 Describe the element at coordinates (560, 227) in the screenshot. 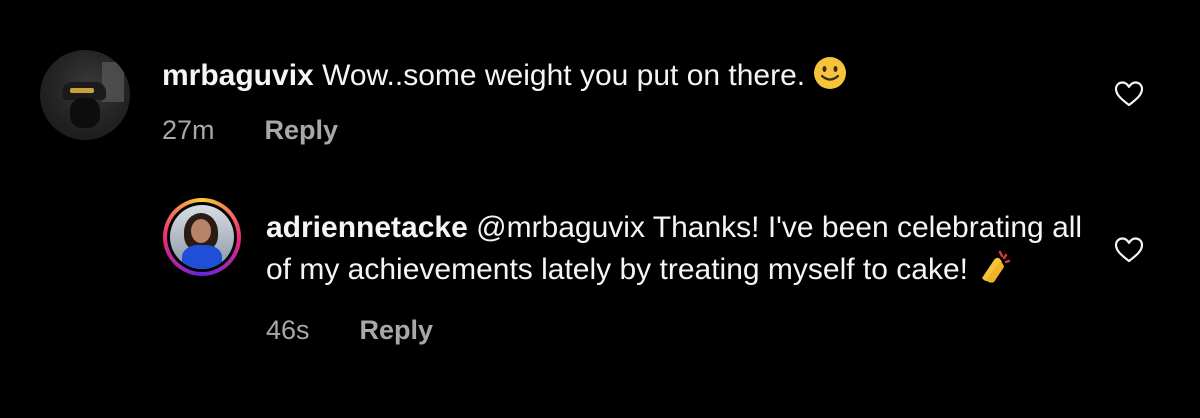

I see `mention-link: @mrbaguvix` at that location.